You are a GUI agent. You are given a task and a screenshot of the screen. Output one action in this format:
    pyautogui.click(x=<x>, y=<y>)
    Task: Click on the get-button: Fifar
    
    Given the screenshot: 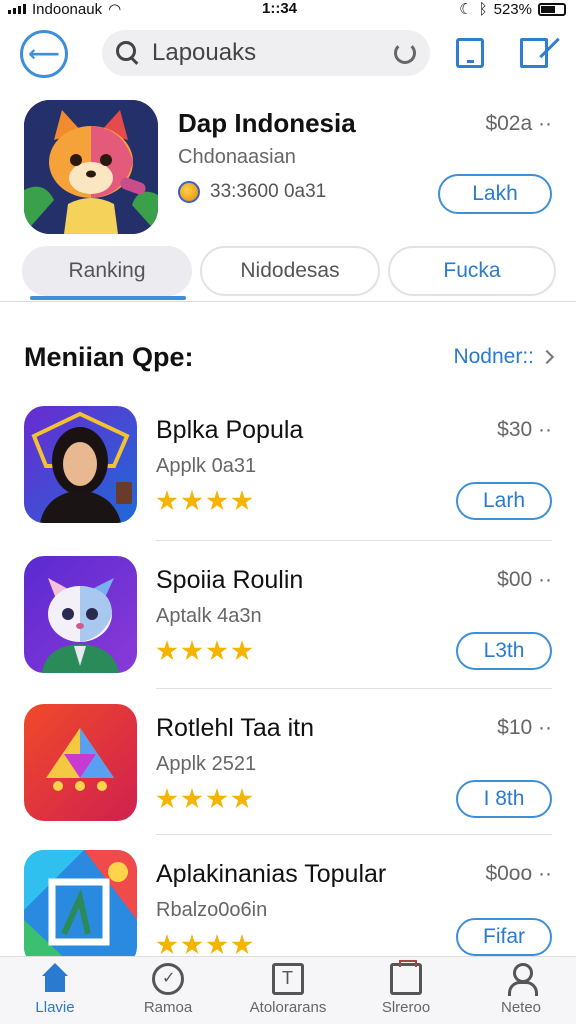 What is the action you would take?
    pyautogui.click(x=504, y=937)
    